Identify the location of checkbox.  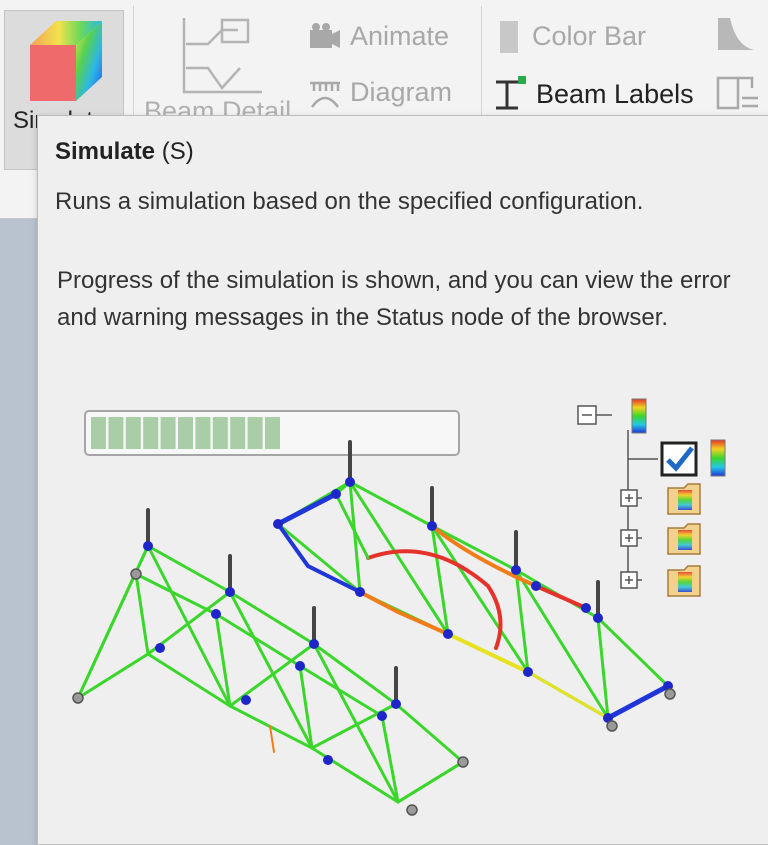
(679, 459).